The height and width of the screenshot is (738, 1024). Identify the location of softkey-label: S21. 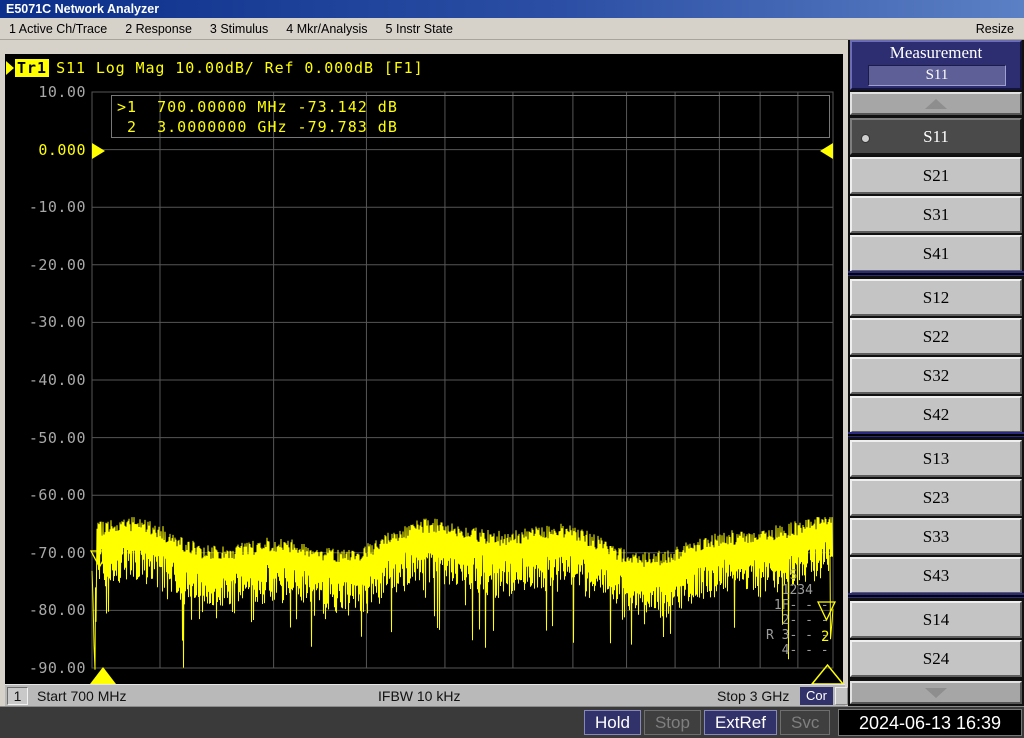
(936, 175).